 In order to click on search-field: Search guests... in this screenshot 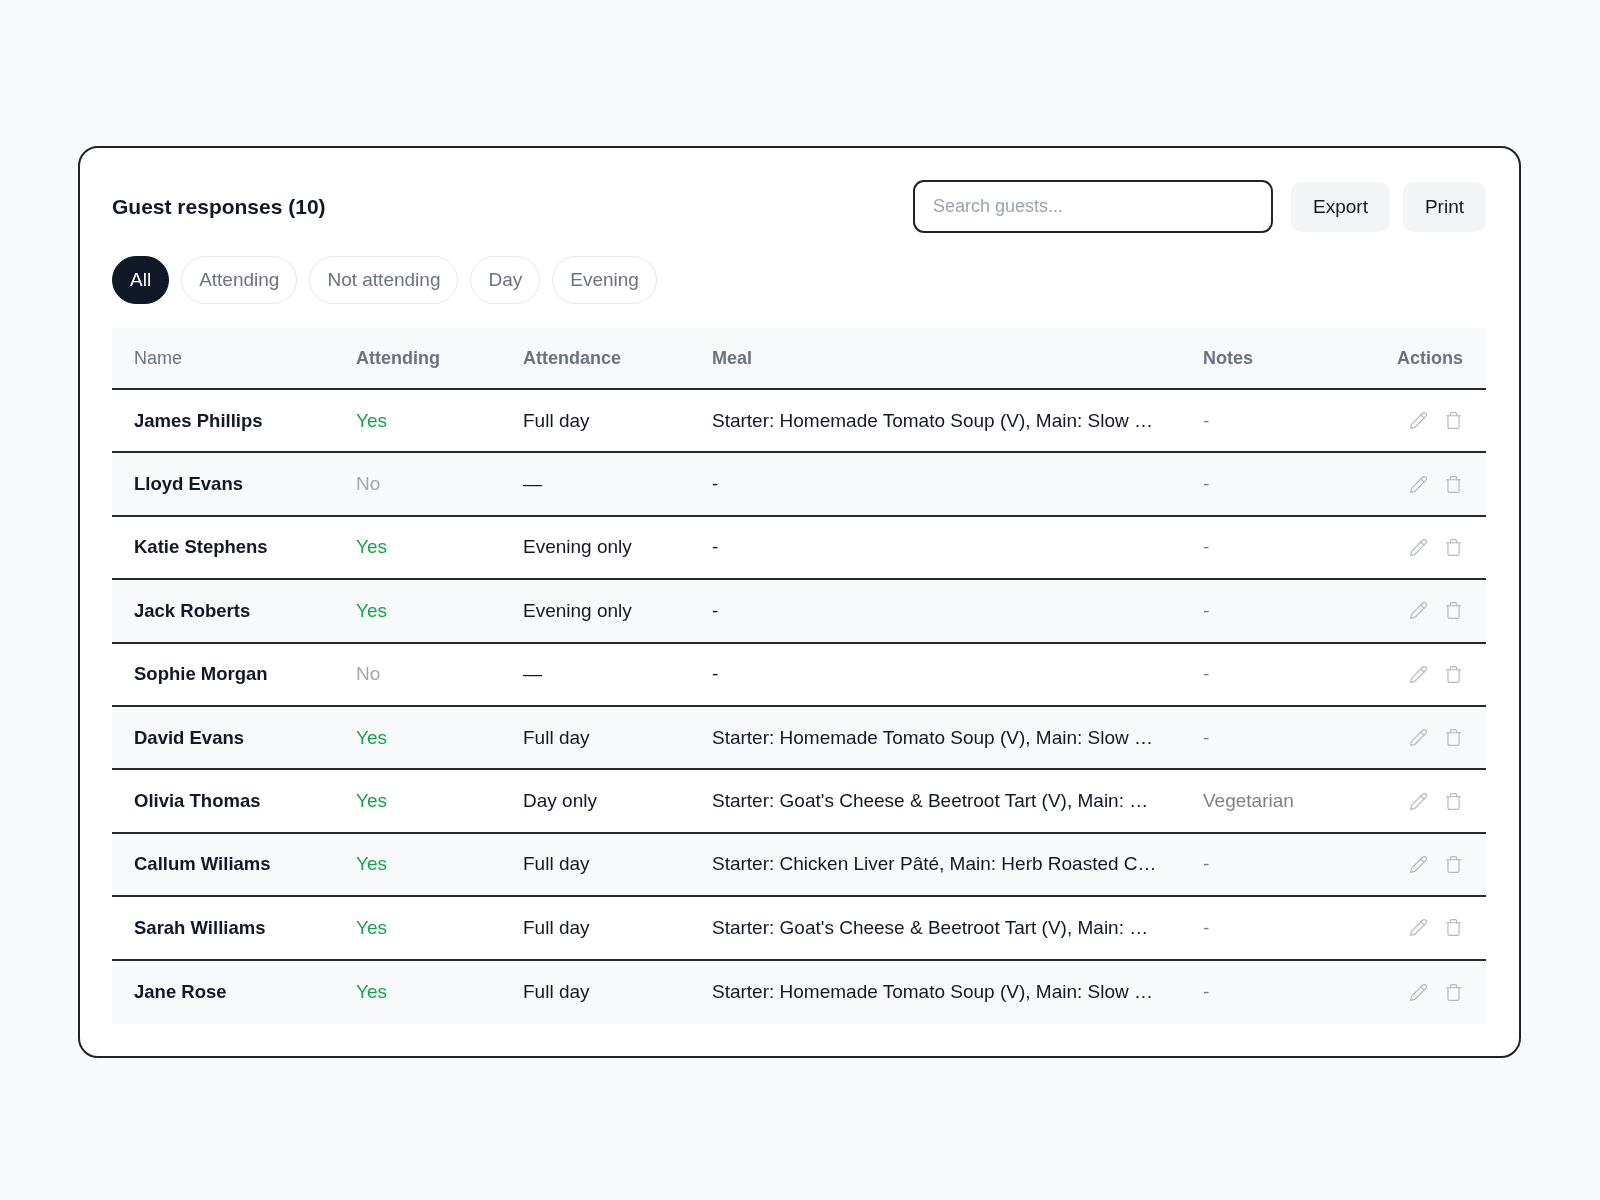, I will do `click(1093, 206)`.